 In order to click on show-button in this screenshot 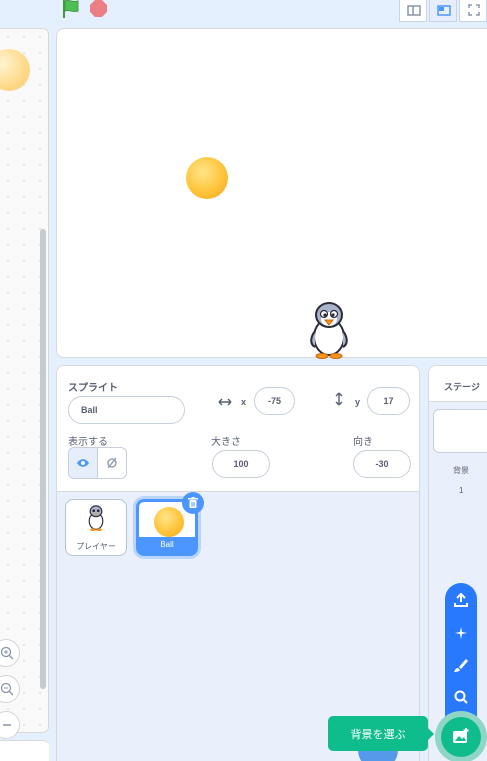, I will do `click(83, 463)`.